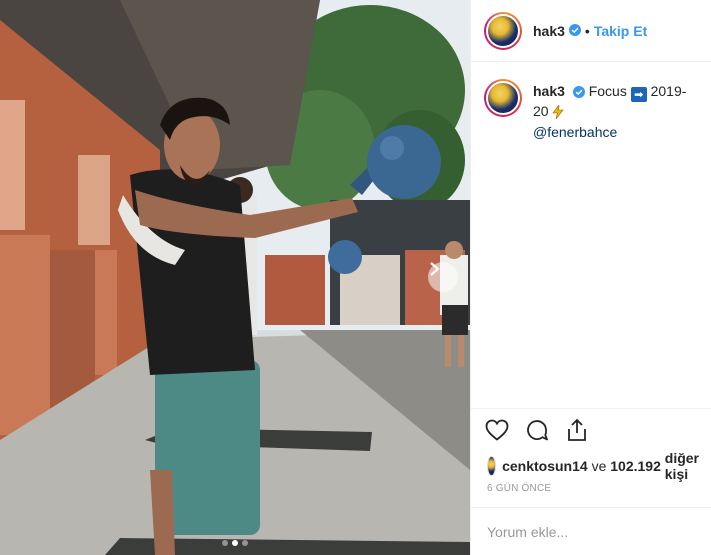 Image resolution: width=711 pixels, height=555 pixels. I want to click on follow-button: Takip Et, so click(620, 31).